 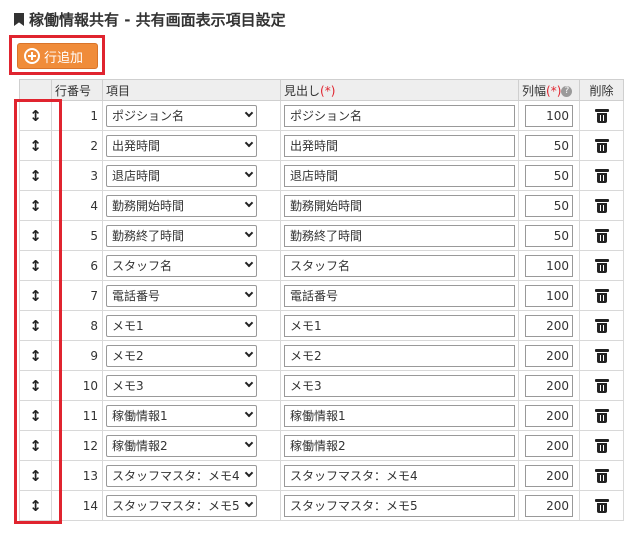 I want to click on item-select: メモ1, so click(x=181, y=325).